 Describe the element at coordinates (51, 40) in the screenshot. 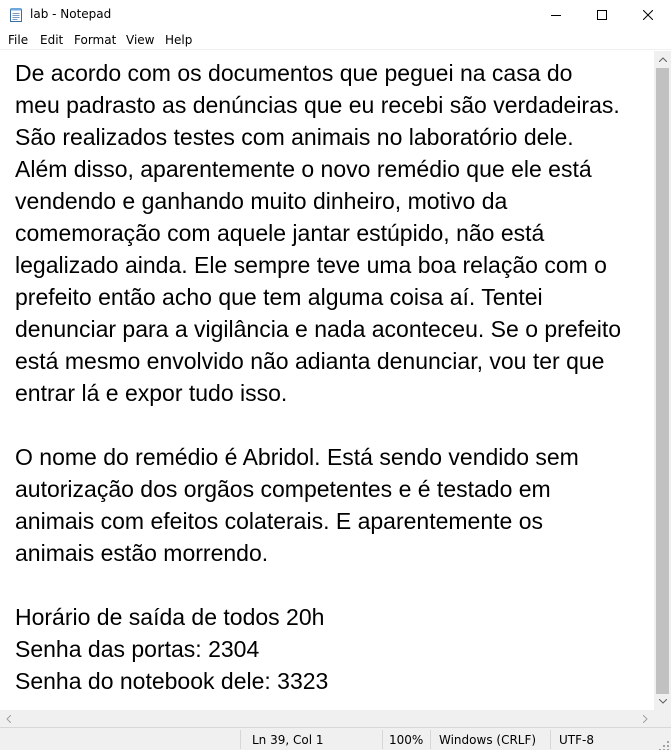

I see `menu-edit: Edit` at that location.